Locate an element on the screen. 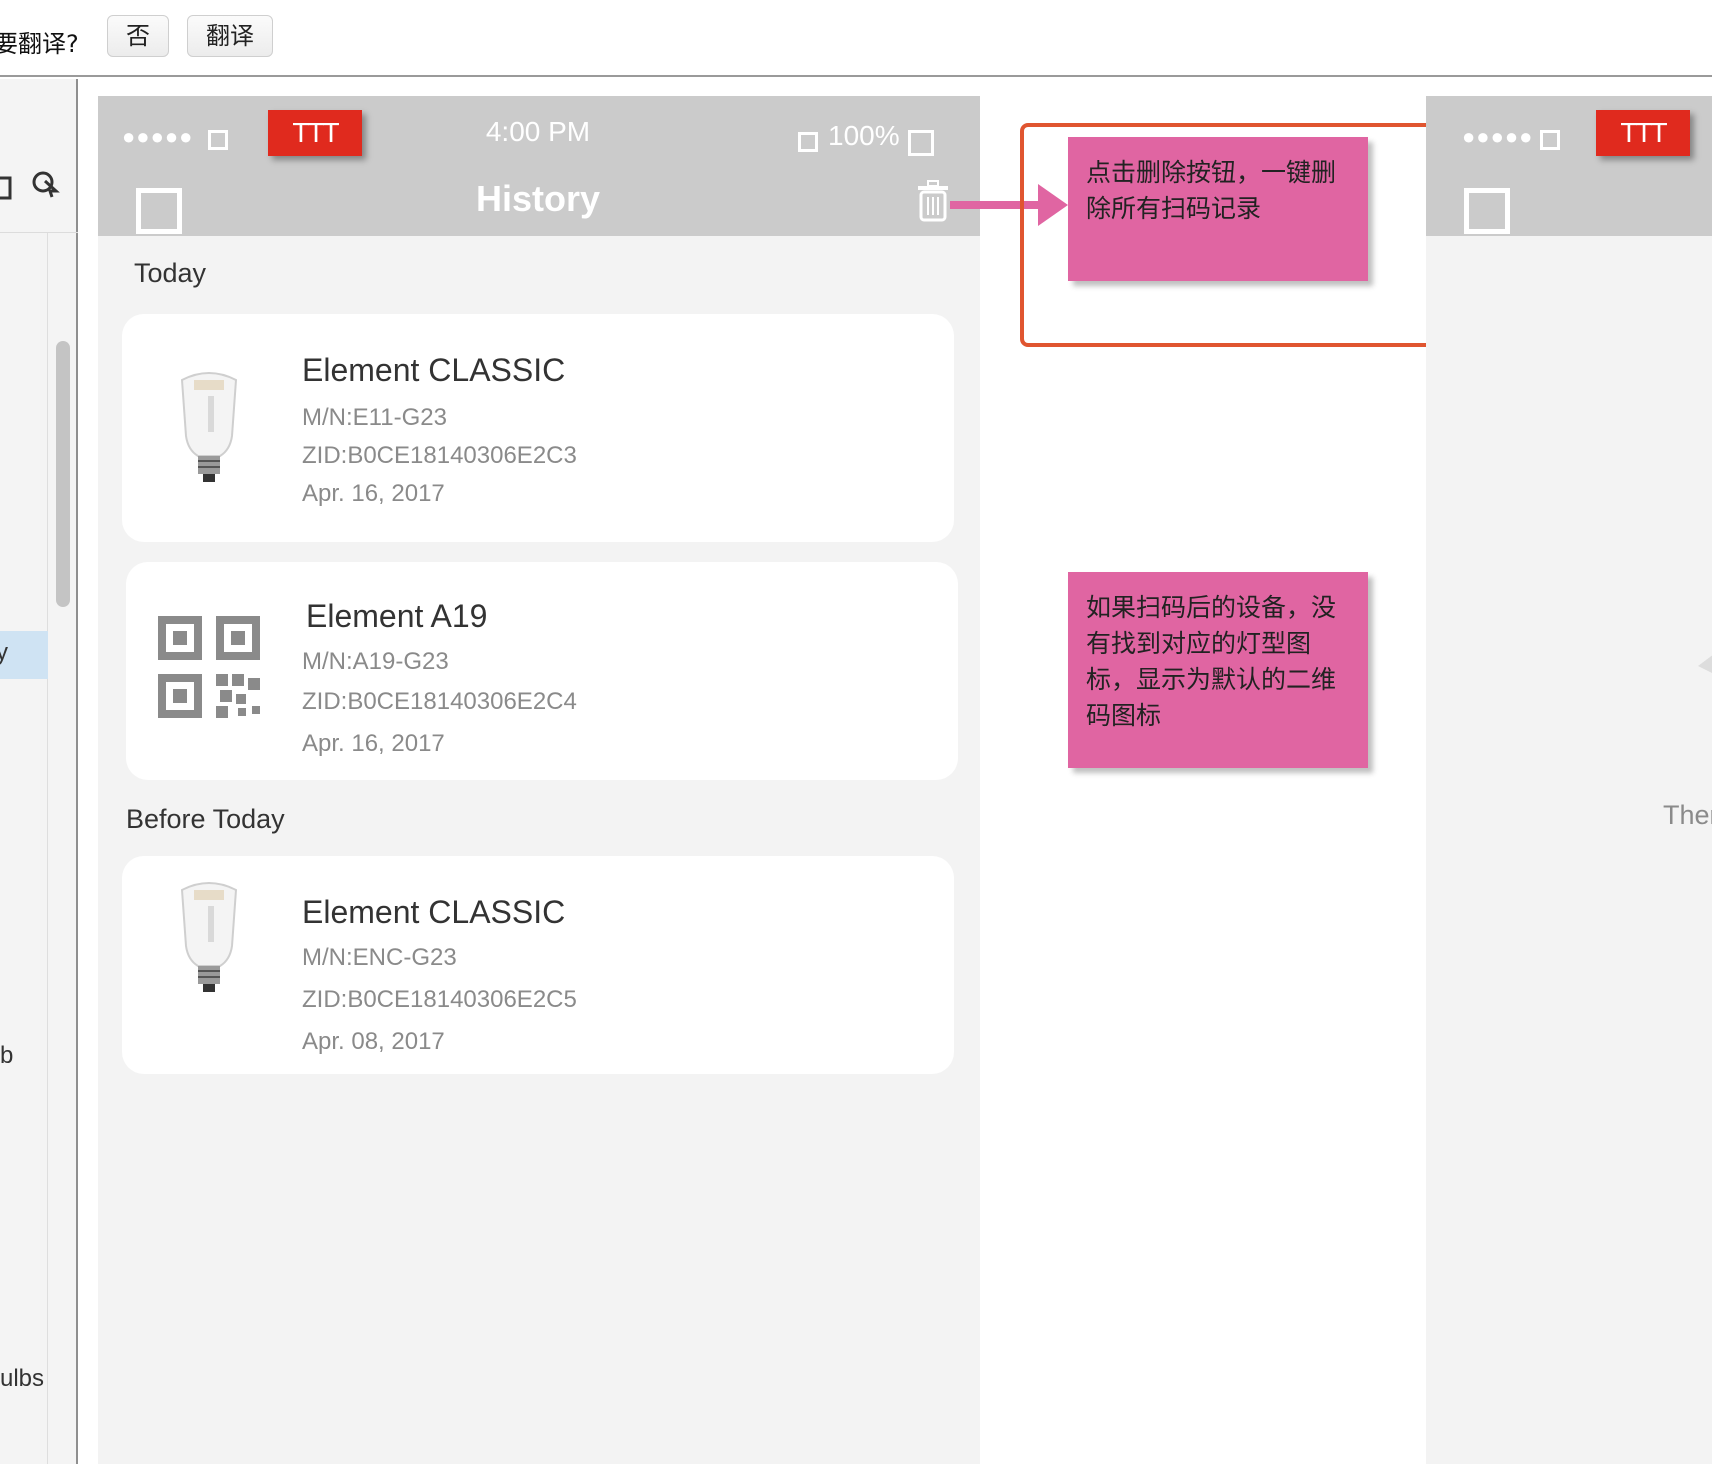  pointer-refresh-icon is located at coordinates (45, 184).